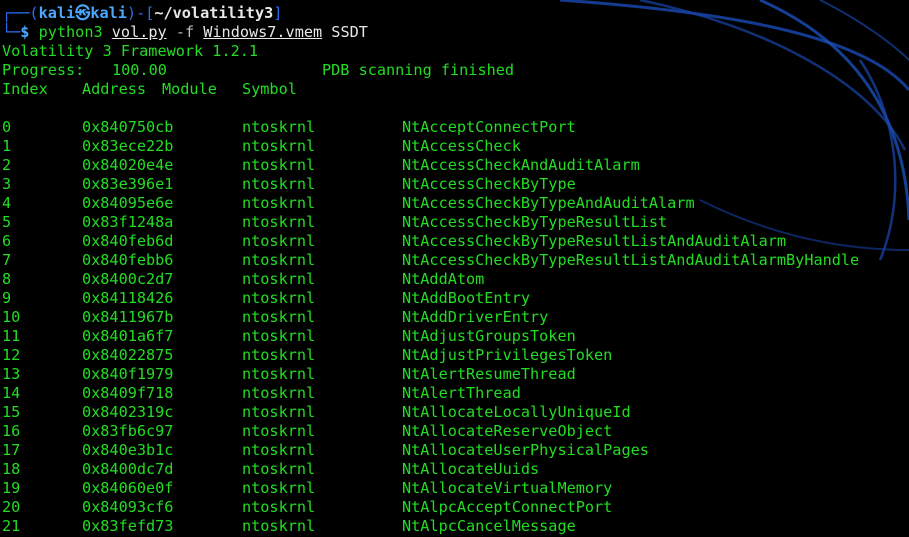 The height and width of the screenshot is (537, 909). I want to click on cell-symbol: NtAddBootEntry, so click(466, 298).